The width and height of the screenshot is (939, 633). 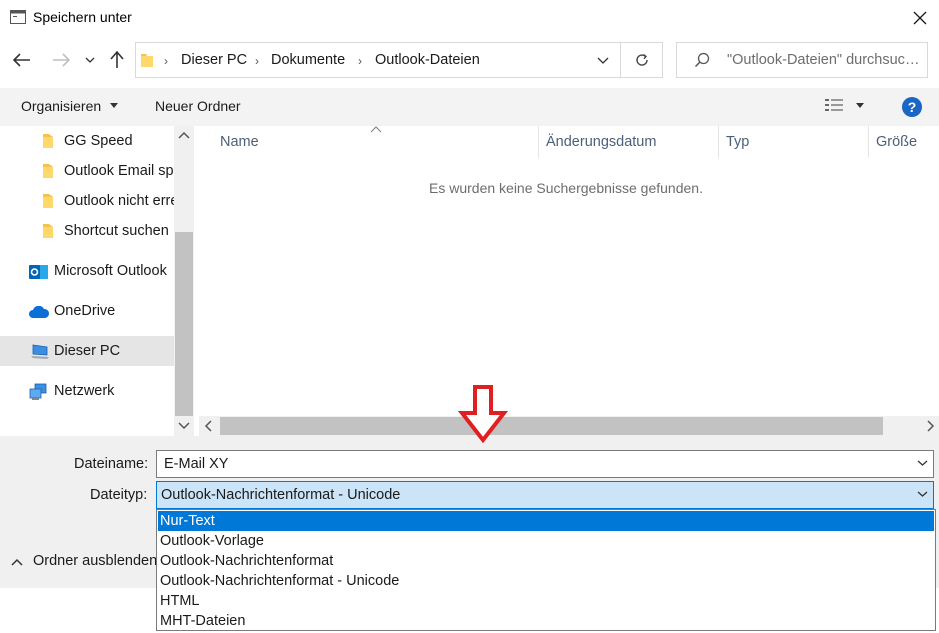 I want to click on search-icon, so click(x=702, y=60).